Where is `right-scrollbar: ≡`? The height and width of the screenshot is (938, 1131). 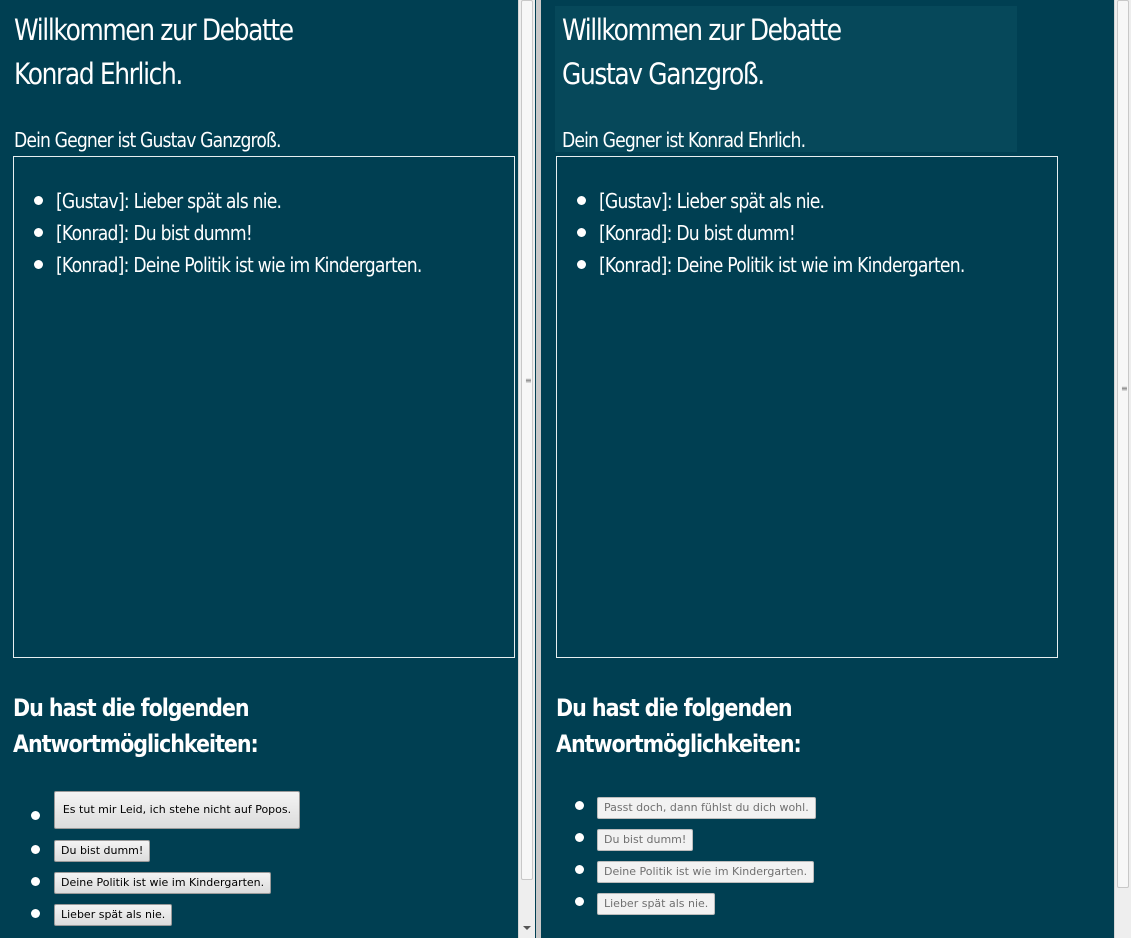 right-scrollbar: ≡ is located at coordinates (1122, 469).